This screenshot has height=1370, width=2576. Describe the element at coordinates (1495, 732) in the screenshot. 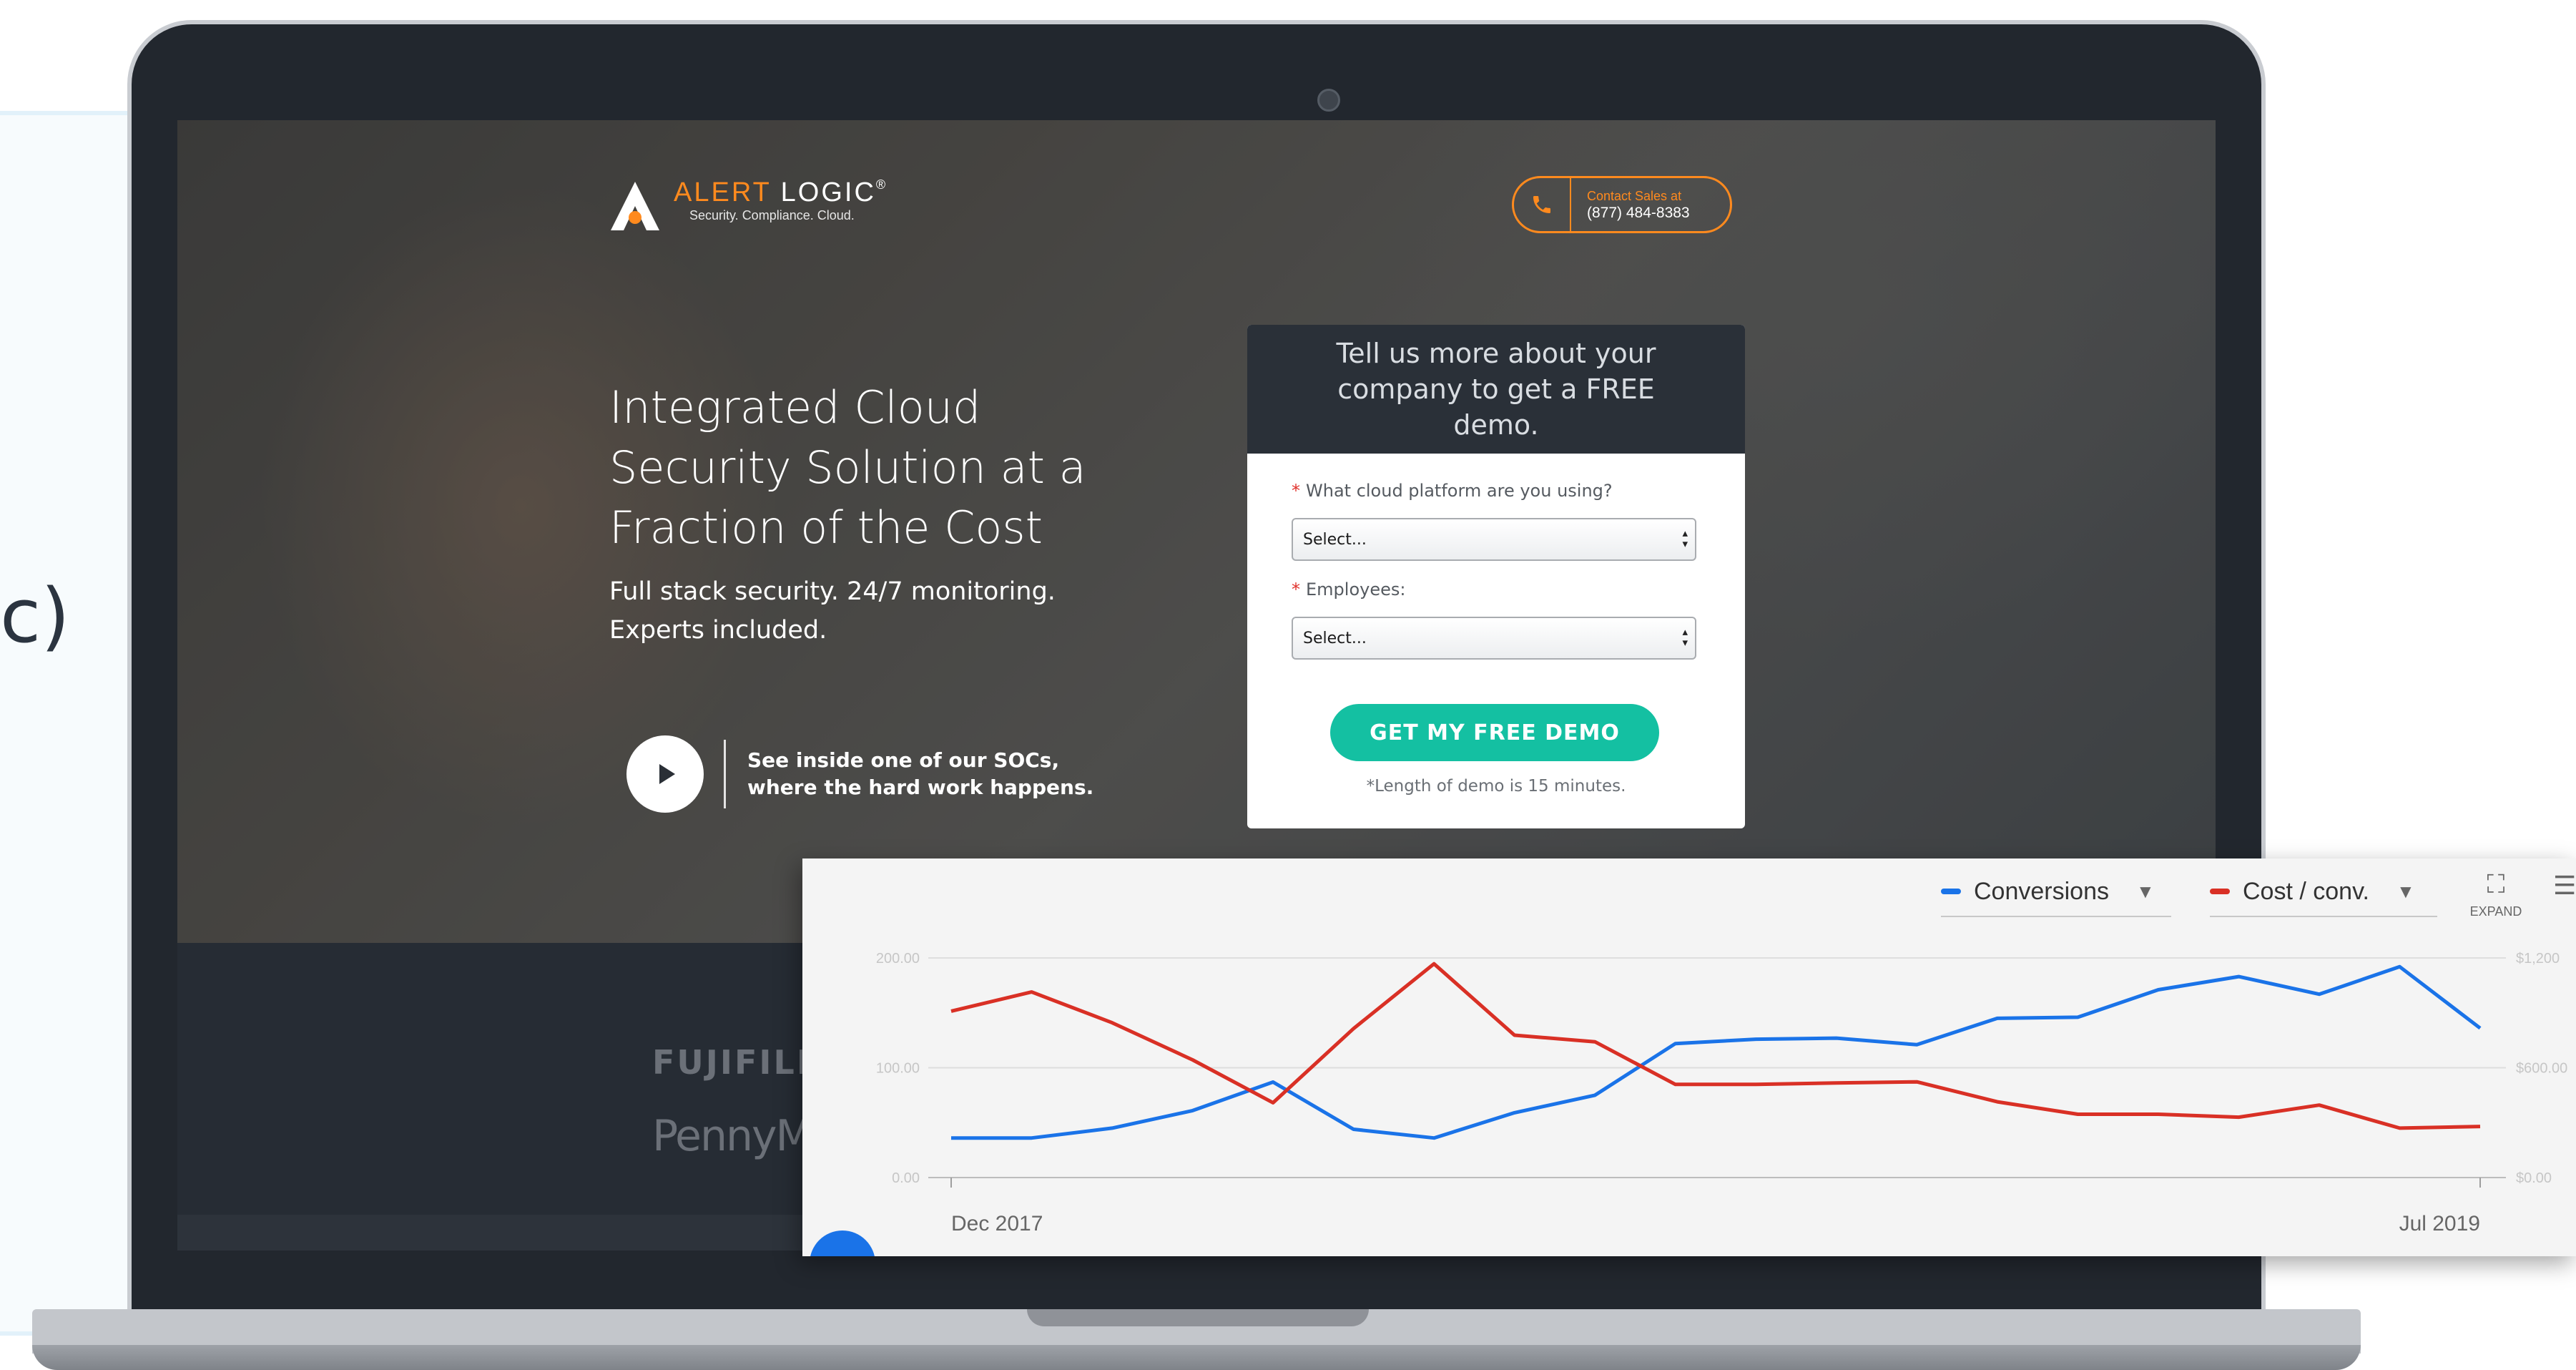

I see `get-free-demo-button: GET MY FREE DEMO` at that location.